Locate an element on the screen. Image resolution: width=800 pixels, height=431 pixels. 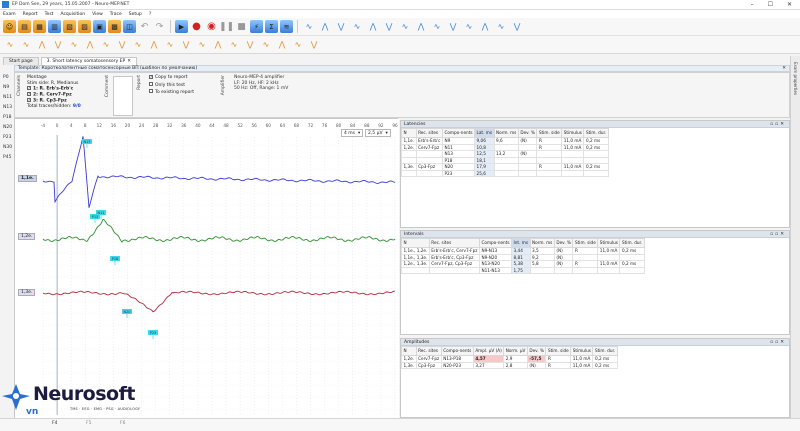
marker-tool-14-icon: ⋁ is located at coordinates (517, 26).